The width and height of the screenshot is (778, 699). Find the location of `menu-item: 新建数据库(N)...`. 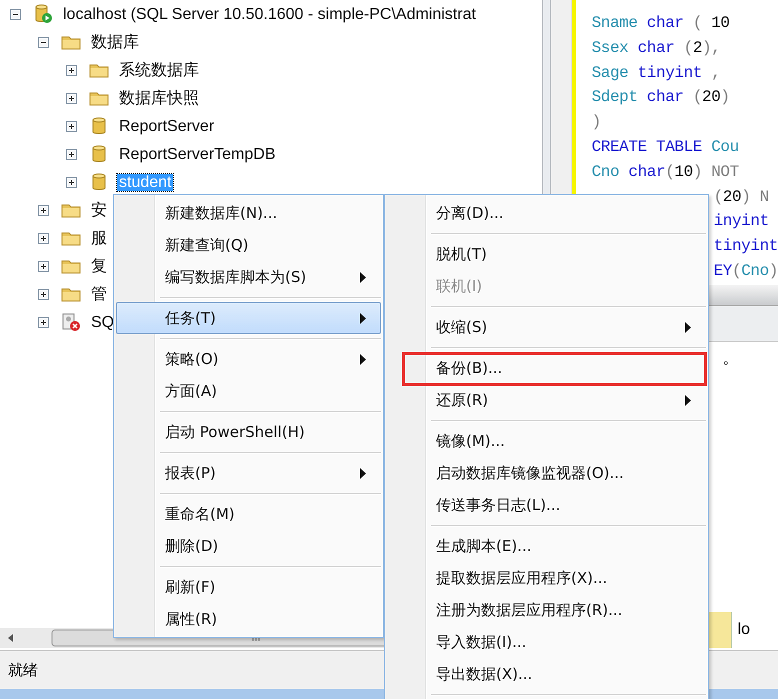

menu-item: 新建数据库(N)... is located at coordinates (248, 213).